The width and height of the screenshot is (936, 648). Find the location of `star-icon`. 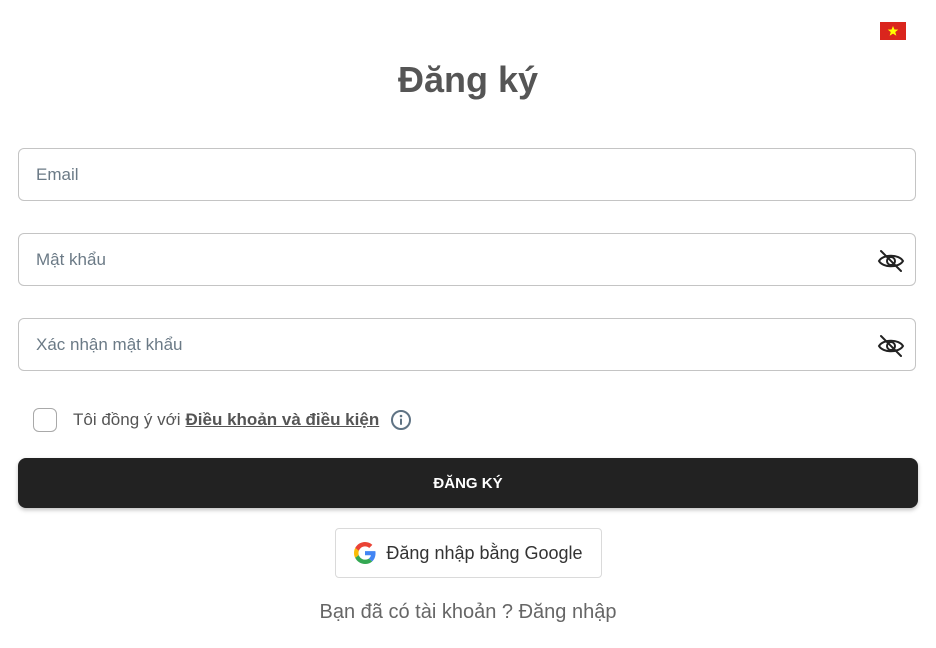

star-icon is located at coordinates (893, 31).